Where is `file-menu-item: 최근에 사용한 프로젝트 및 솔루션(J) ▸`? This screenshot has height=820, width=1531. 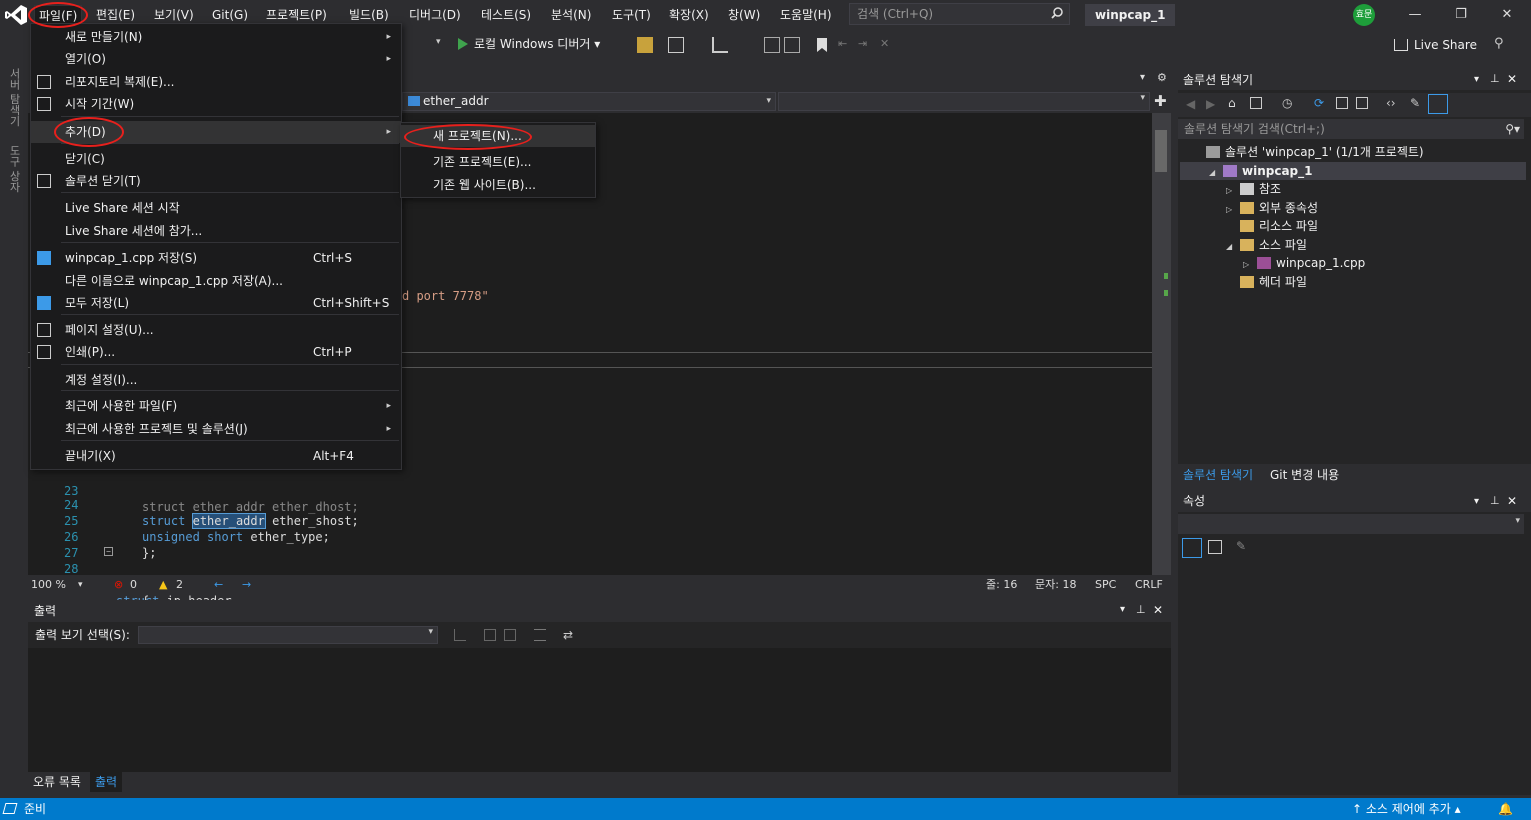
file-menu-item: 최근에 사용한 프로젝트 및 솔루션(J) ▸ is located at coordinates (216, 429).